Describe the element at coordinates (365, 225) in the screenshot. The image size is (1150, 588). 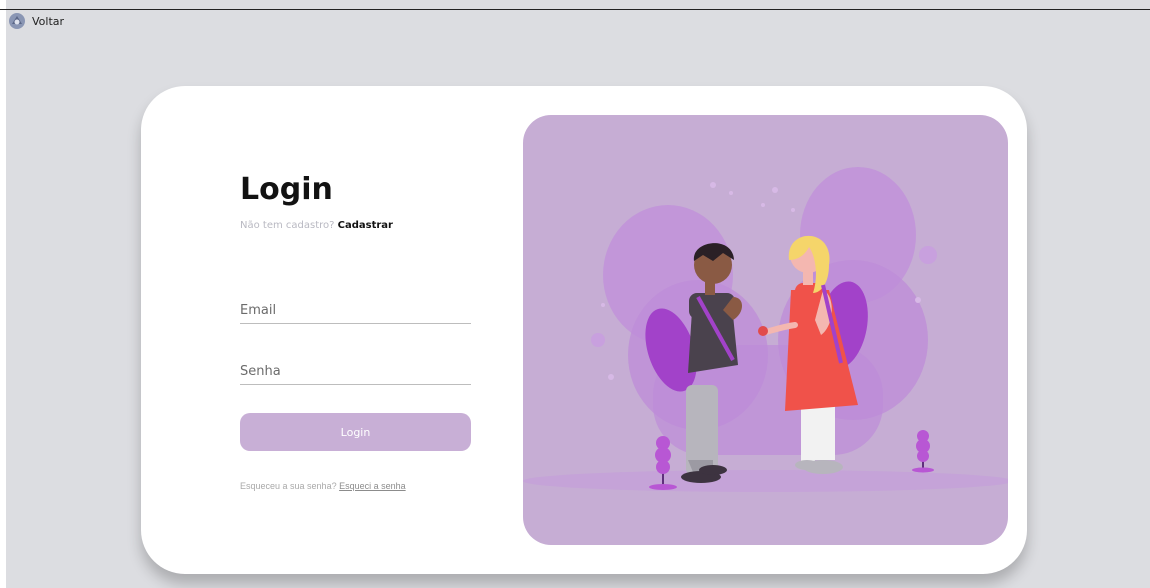
I see `signup-link: Cadastrar` at that location.